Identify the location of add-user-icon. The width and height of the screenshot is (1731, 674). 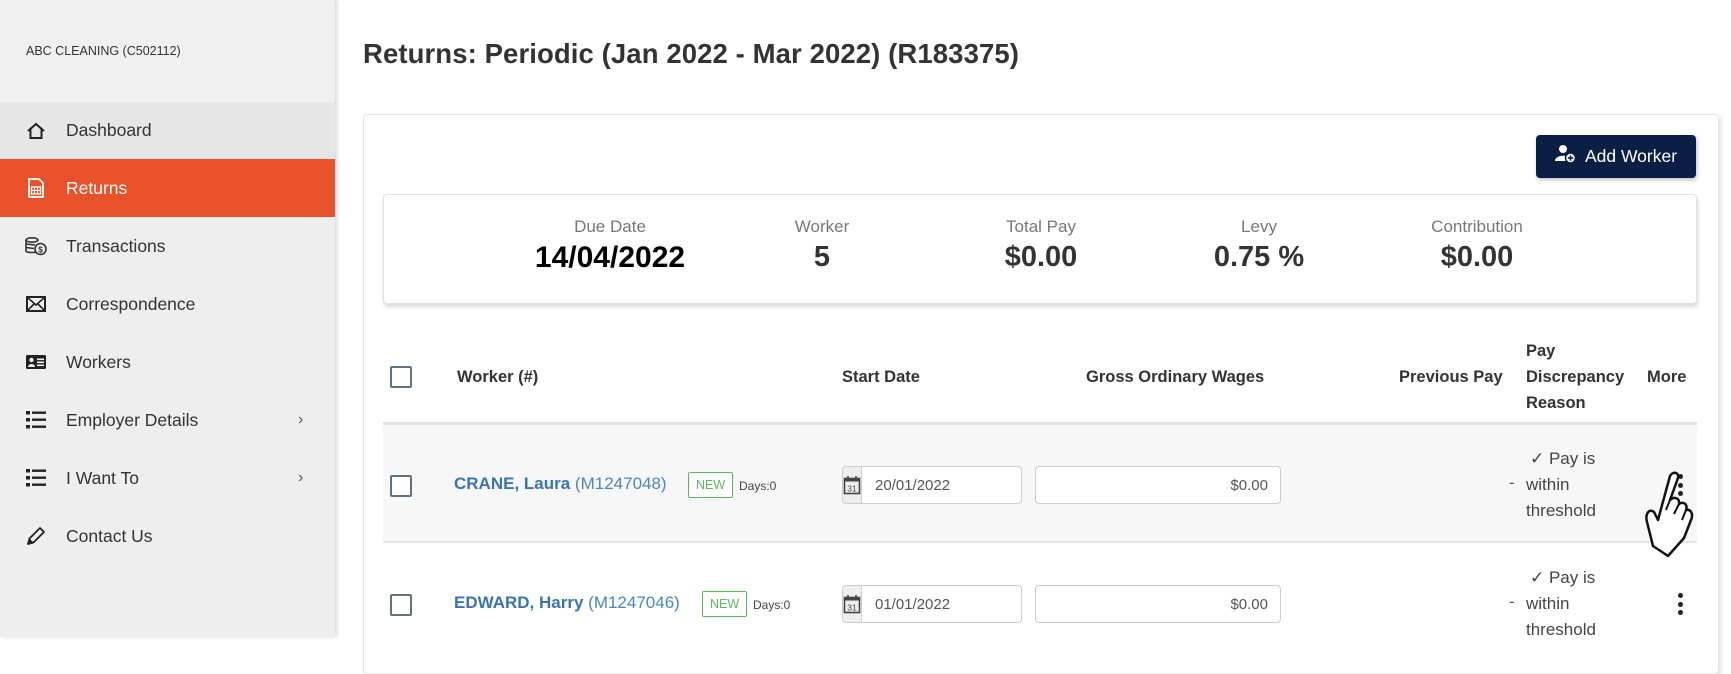
(1565, 156).